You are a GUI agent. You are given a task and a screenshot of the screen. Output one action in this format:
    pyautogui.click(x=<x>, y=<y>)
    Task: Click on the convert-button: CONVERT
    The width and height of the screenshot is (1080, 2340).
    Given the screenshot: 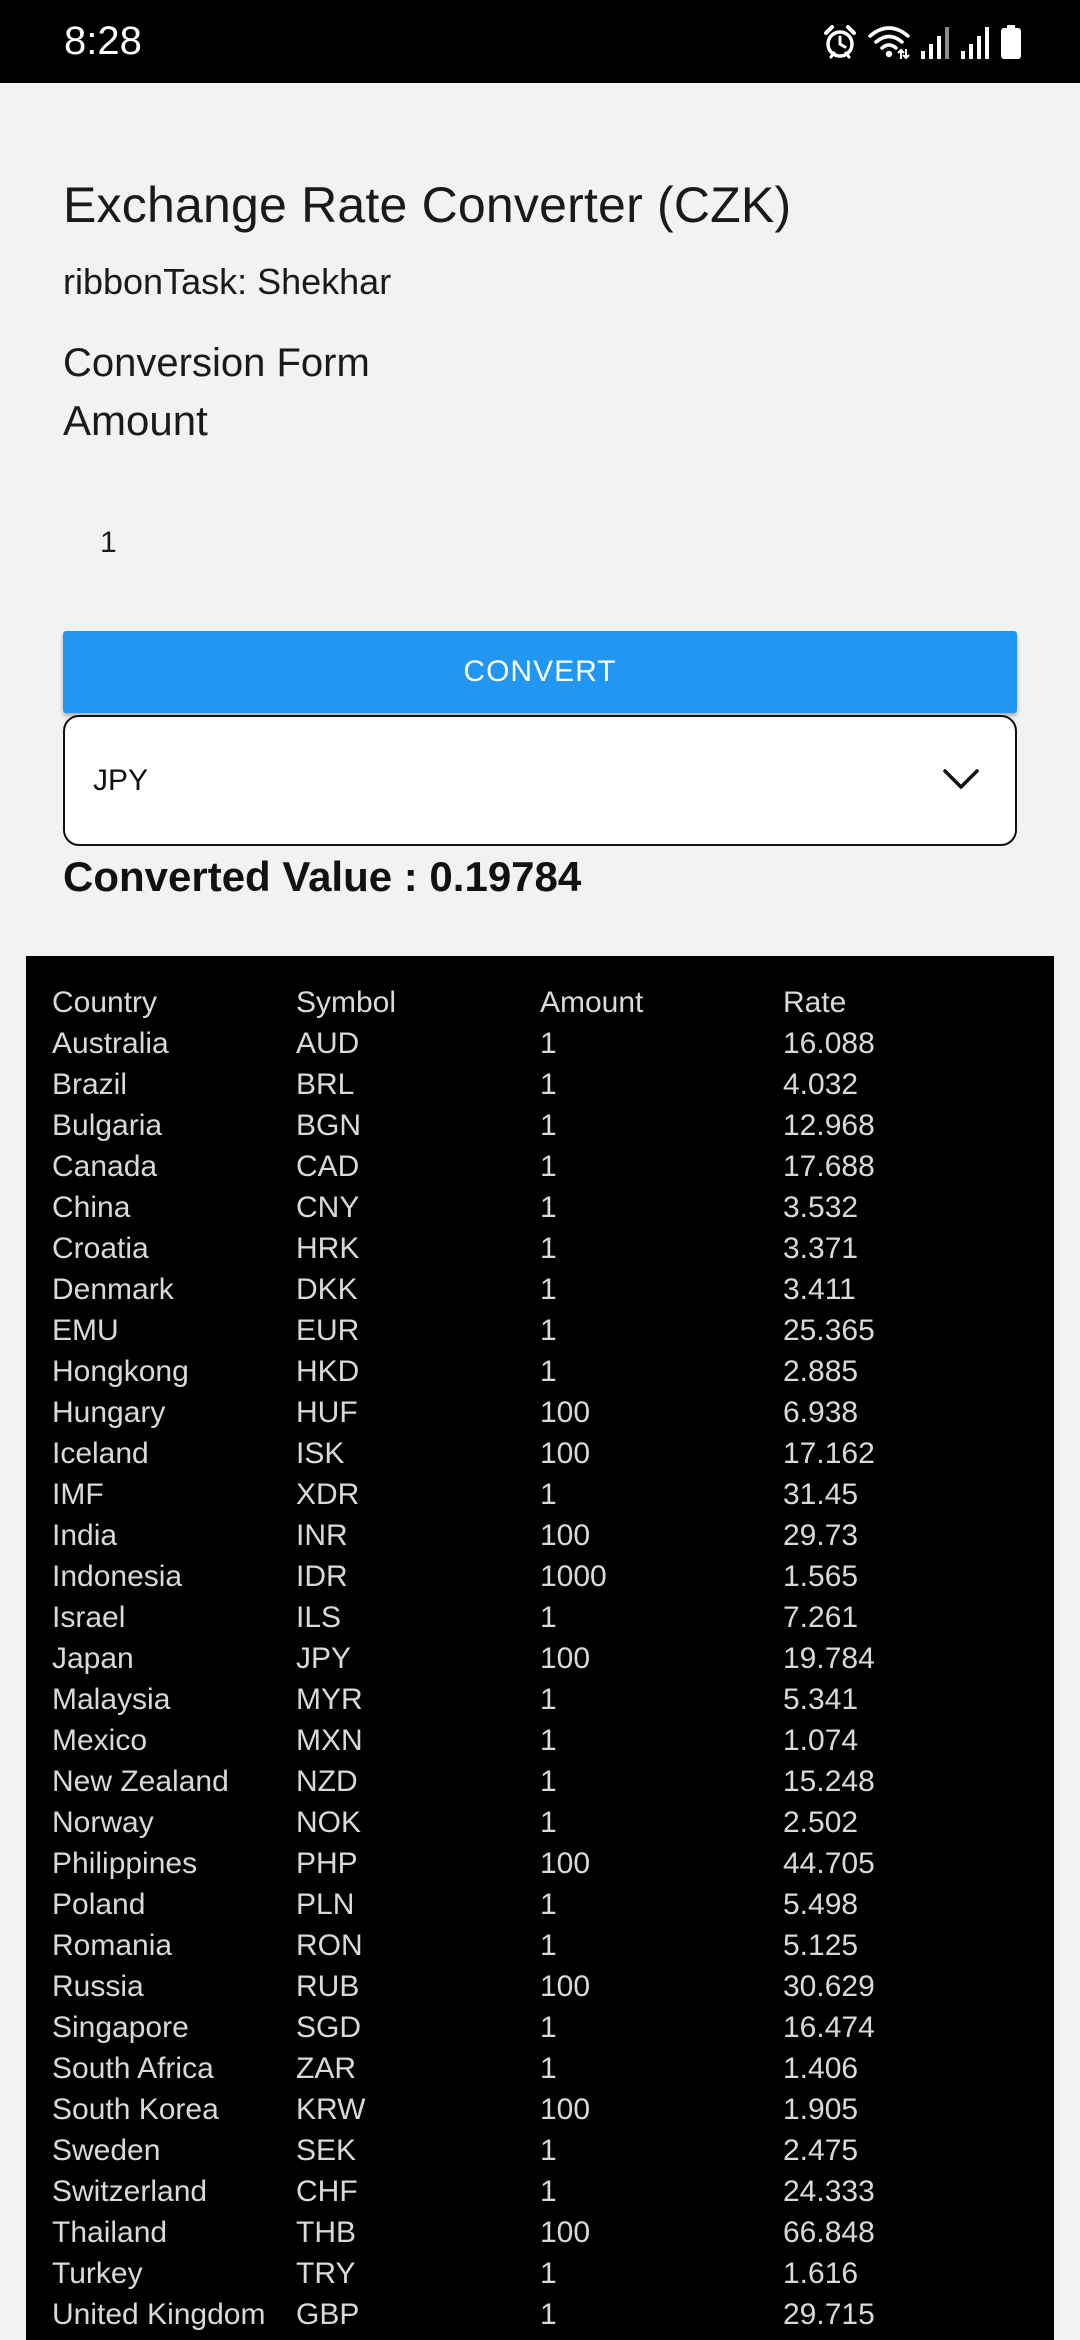 What is the action you would take?
    pyautogui.click(x=540, y=672)
    